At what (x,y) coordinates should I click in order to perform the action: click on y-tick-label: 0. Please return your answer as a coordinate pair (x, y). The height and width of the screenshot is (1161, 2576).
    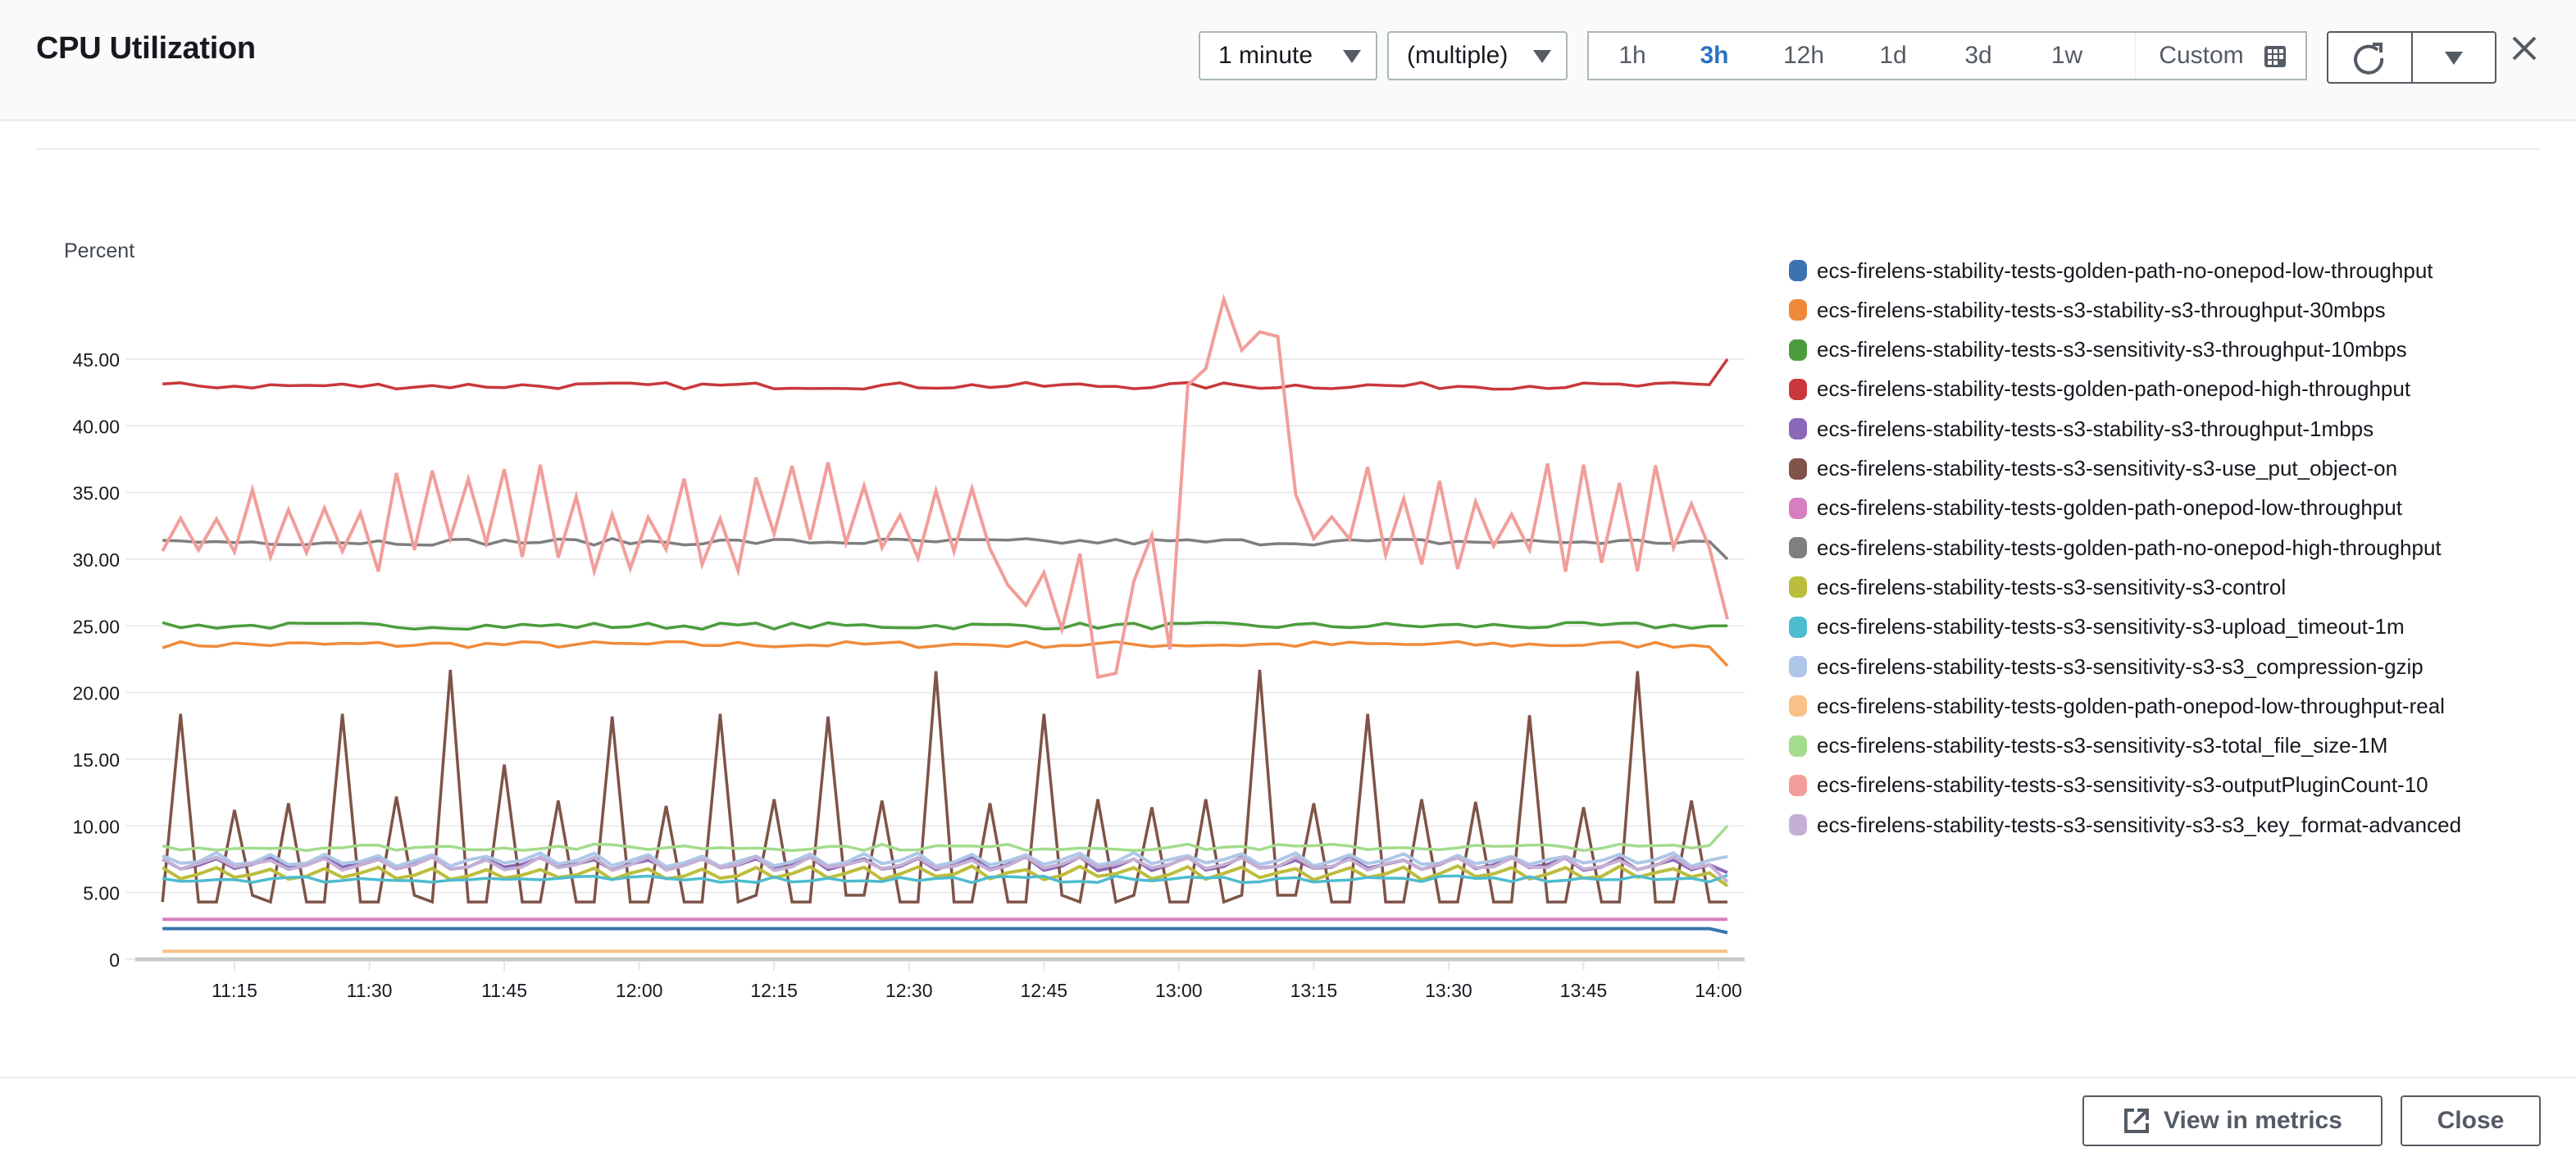
    Looking at the image, I should click on (114, 960).